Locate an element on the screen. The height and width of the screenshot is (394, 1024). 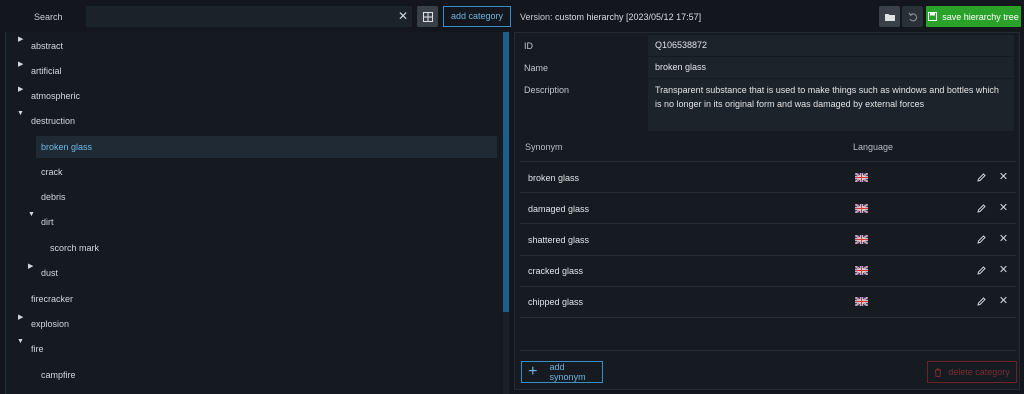
search-input is located at coordinates (249, 16).